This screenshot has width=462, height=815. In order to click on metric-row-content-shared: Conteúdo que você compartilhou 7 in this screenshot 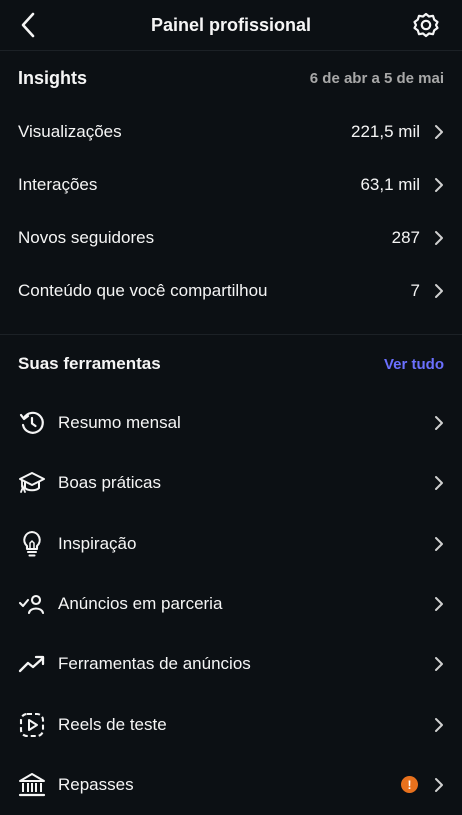, I will do `click(231, 290)`.